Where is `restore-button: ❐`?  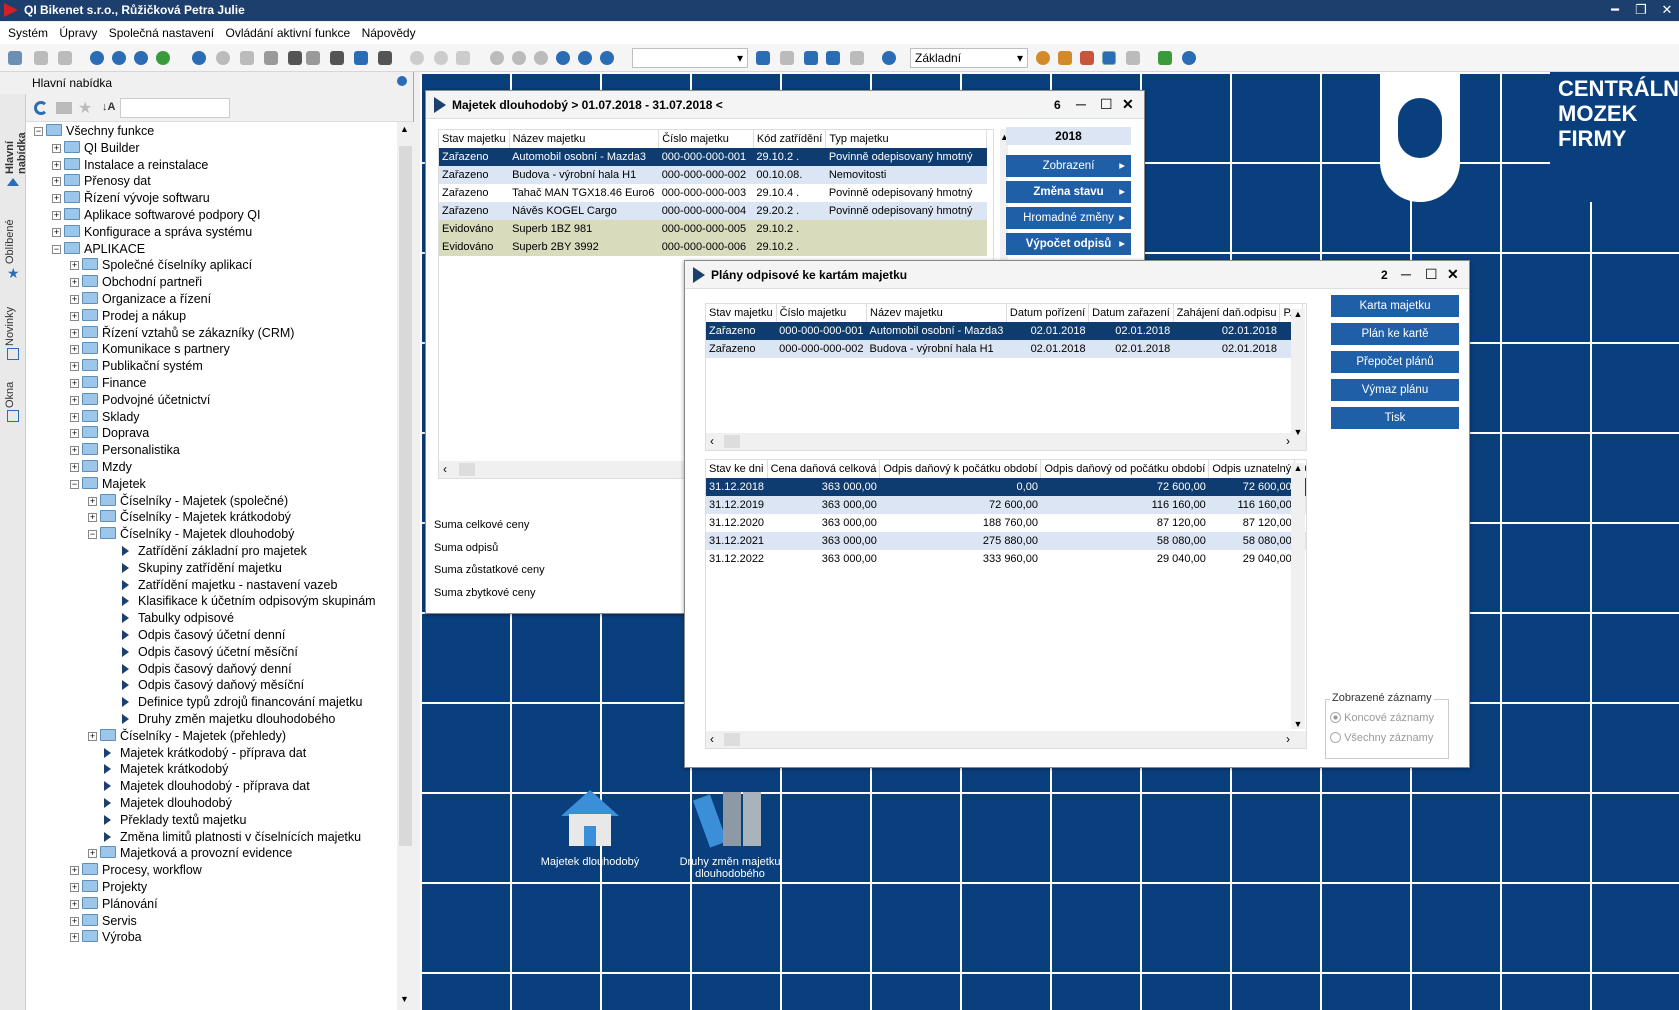 restore-button: ❐ is located at coordinates (1641, 10).